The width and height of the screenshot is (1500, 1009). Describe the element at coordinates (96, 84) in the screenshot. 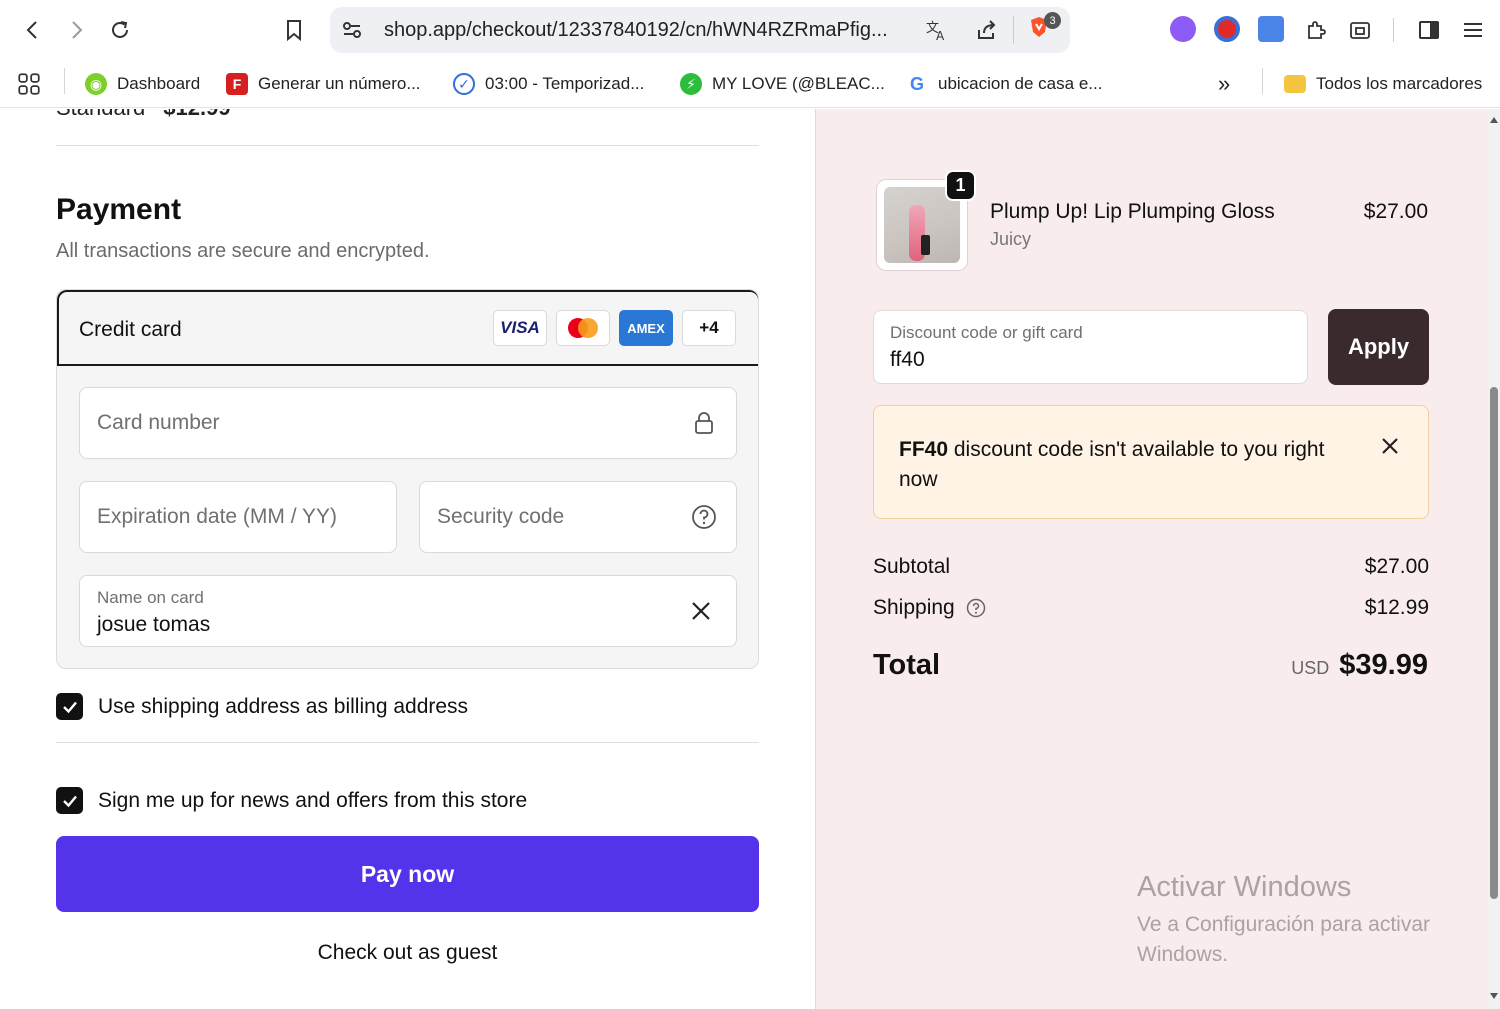

I see `dashboard-favicon-icon: ◉` at that location.